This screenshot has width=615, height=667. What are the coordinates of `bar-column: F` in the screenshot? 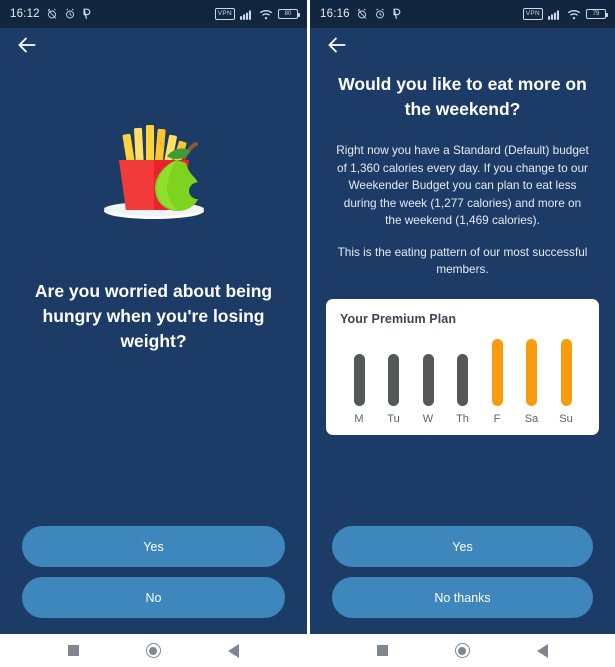 It's located at (497, 381).